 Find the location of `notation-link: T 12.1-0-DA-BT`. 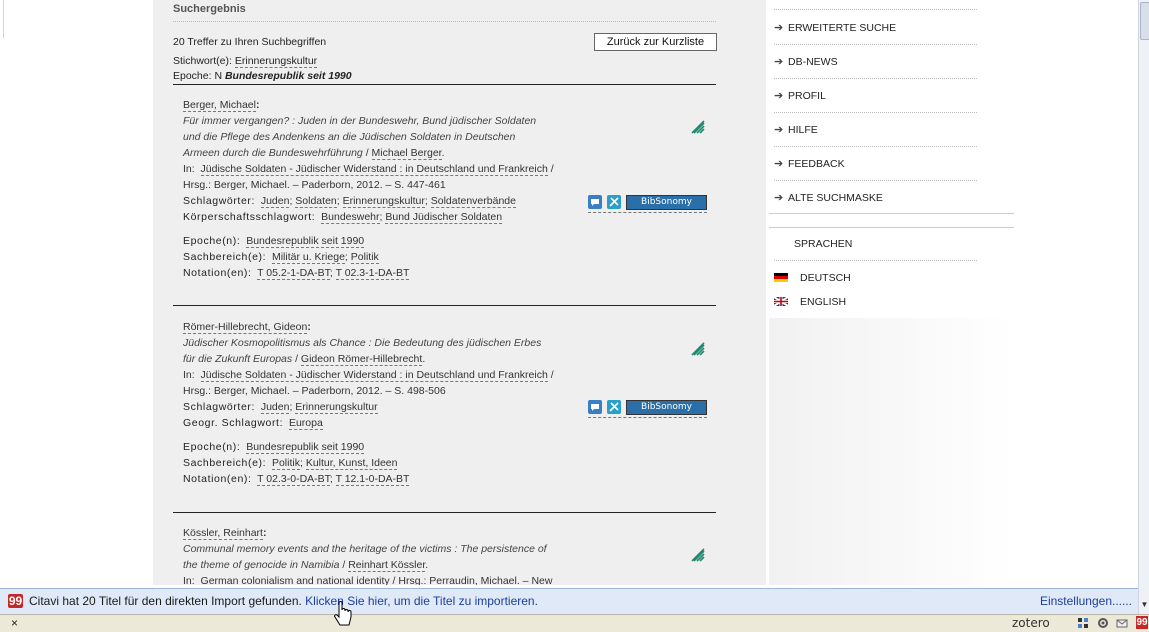

notation-link: T 12.1-0-DA-BT is located at coordinates (372, 479).